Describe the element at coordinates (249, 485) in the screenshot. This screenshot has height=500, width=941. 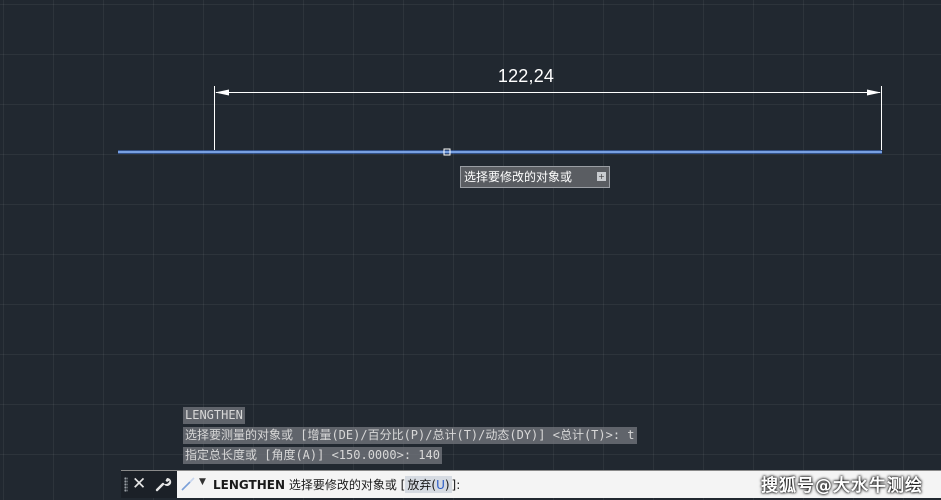
I see `command-name: LENGTHEN` at that location.